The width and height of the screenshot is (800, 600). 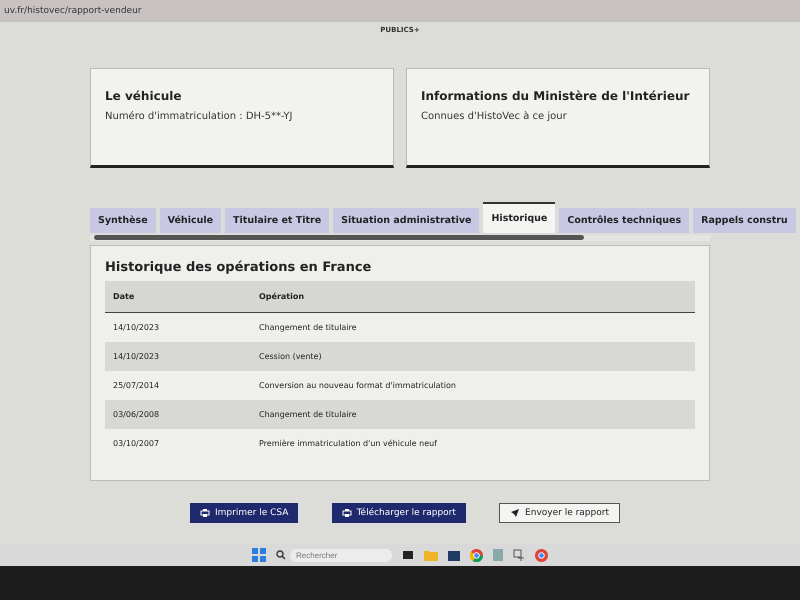 I want to click on column-header: Date, so click(x=178, y=296).